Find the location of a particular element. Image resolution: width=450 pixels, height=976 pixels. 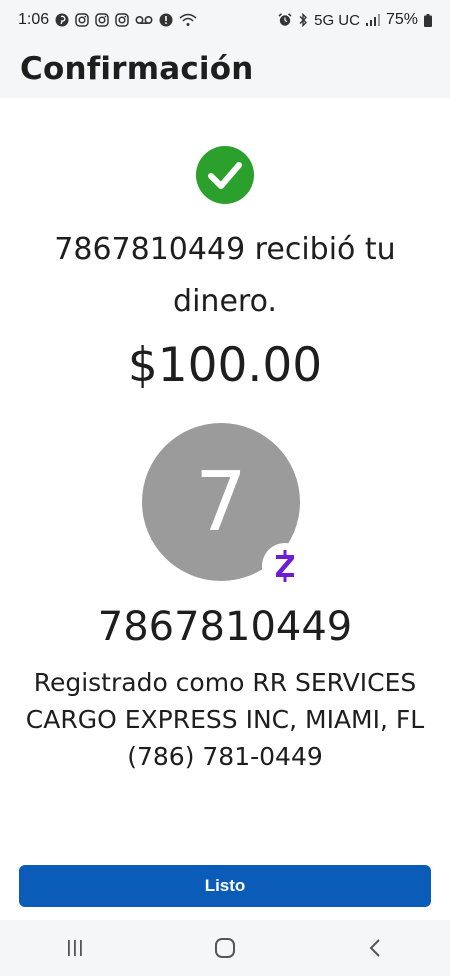

done-button: Listo is located at coordinates (225, 886).